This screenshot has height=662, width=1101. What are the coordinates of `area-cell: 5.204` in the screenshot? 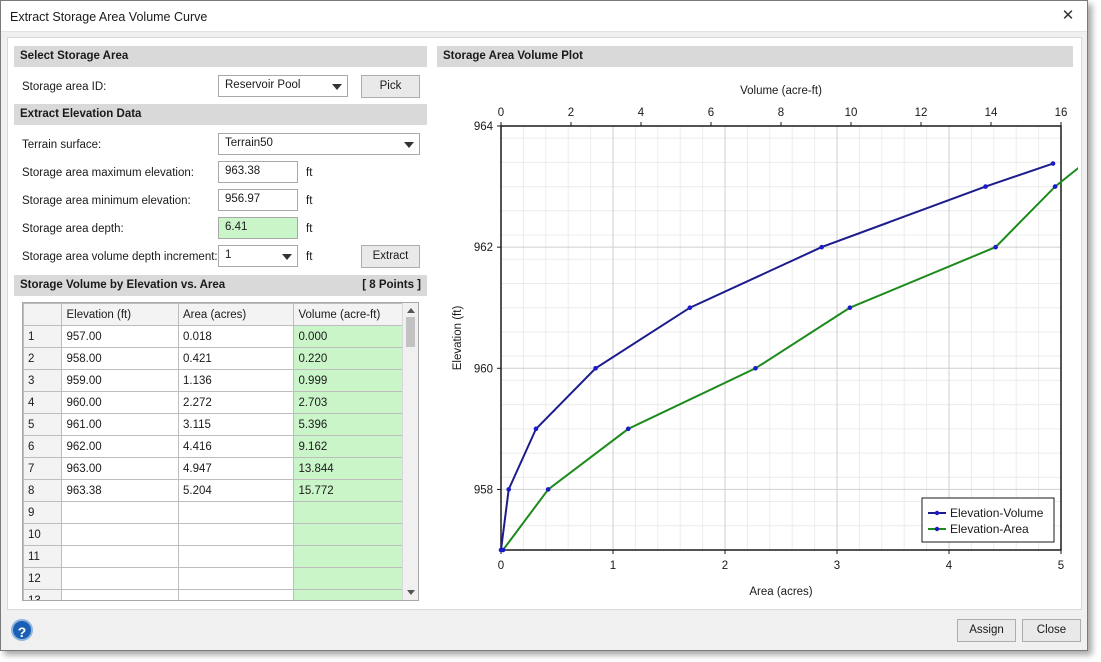 It's located at (236, 490).